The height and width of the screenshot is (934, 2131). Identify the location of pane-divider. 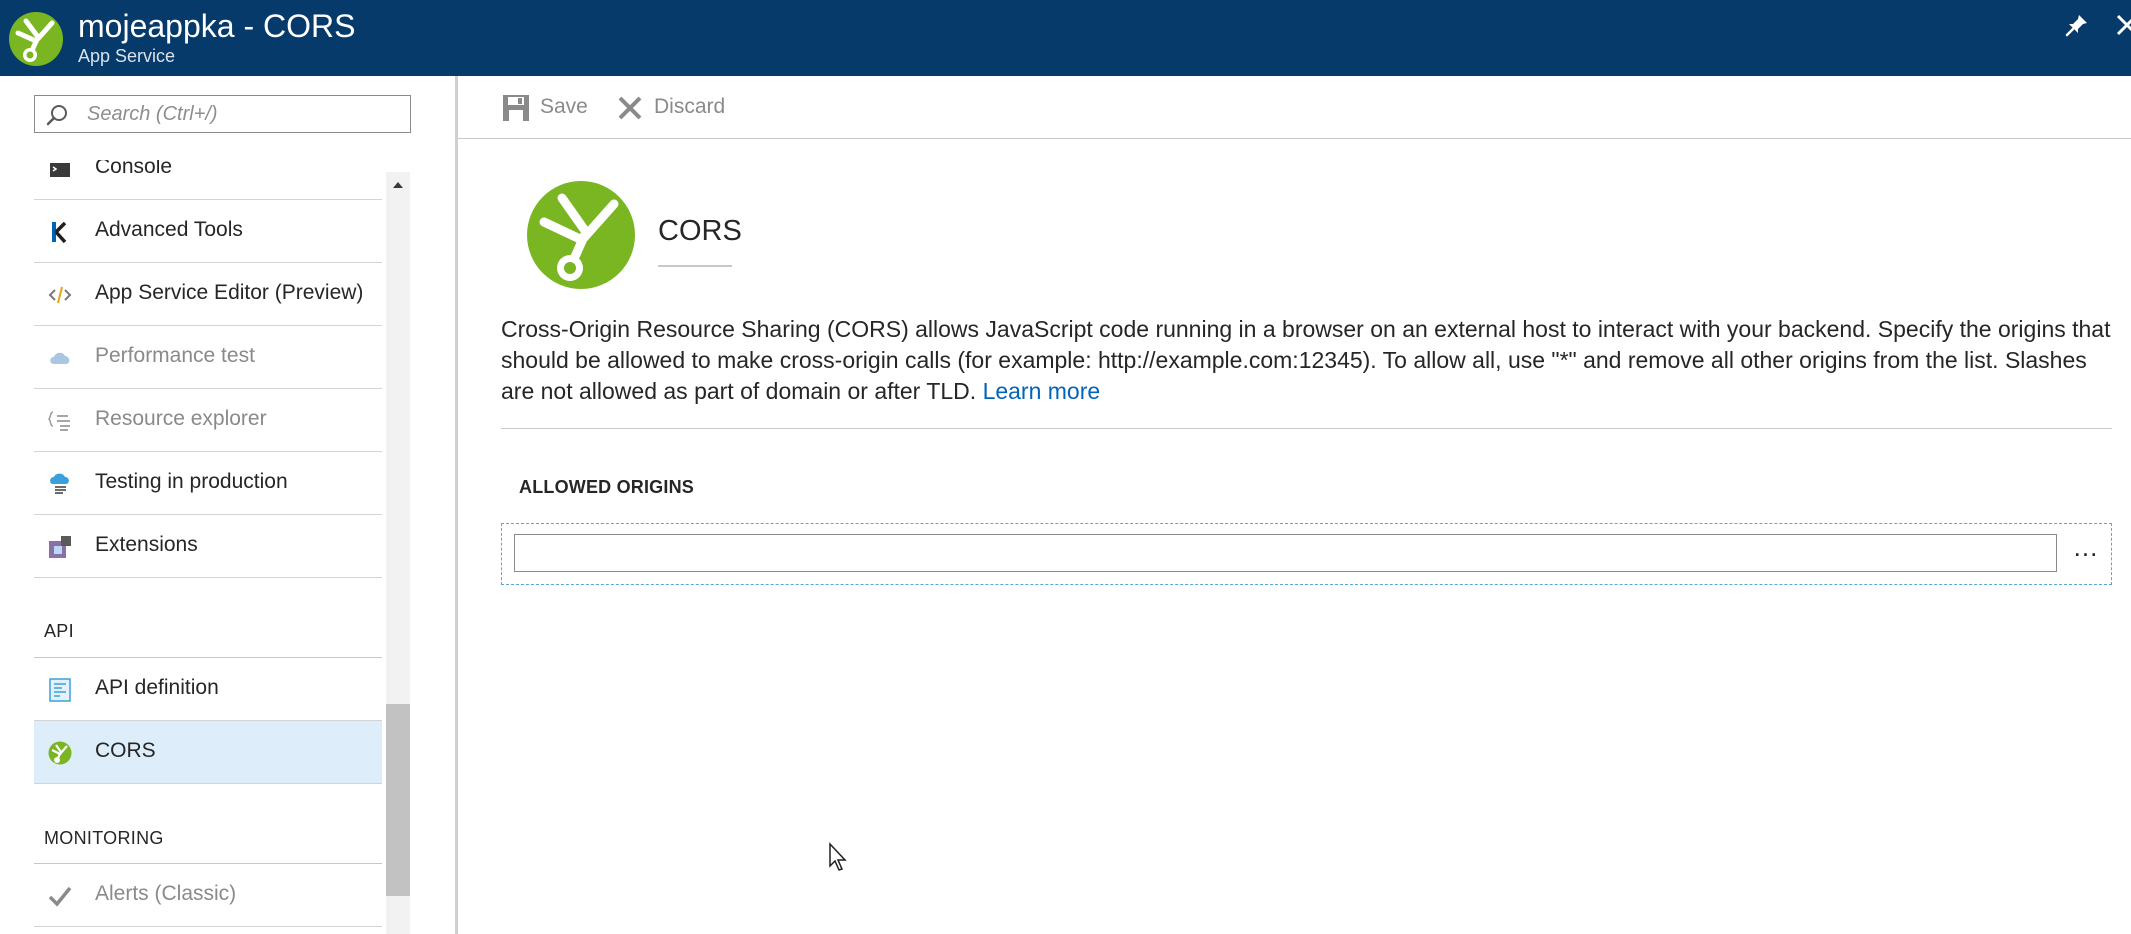
(456, 505).